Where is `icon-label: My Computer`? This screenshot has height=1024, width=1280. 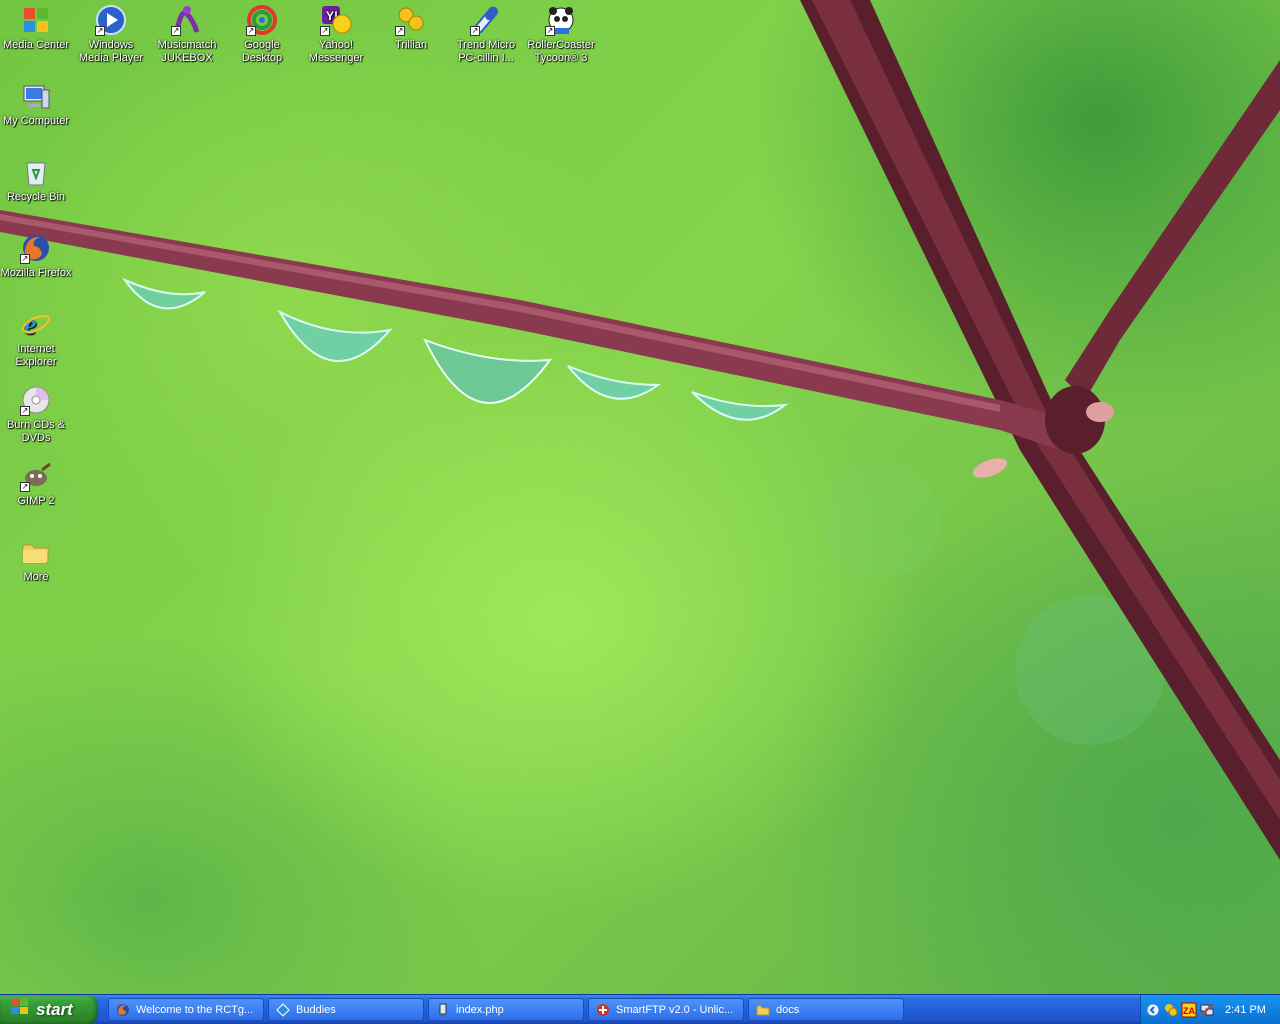 icon-label: My Computer is located at coordinates (36, 121).